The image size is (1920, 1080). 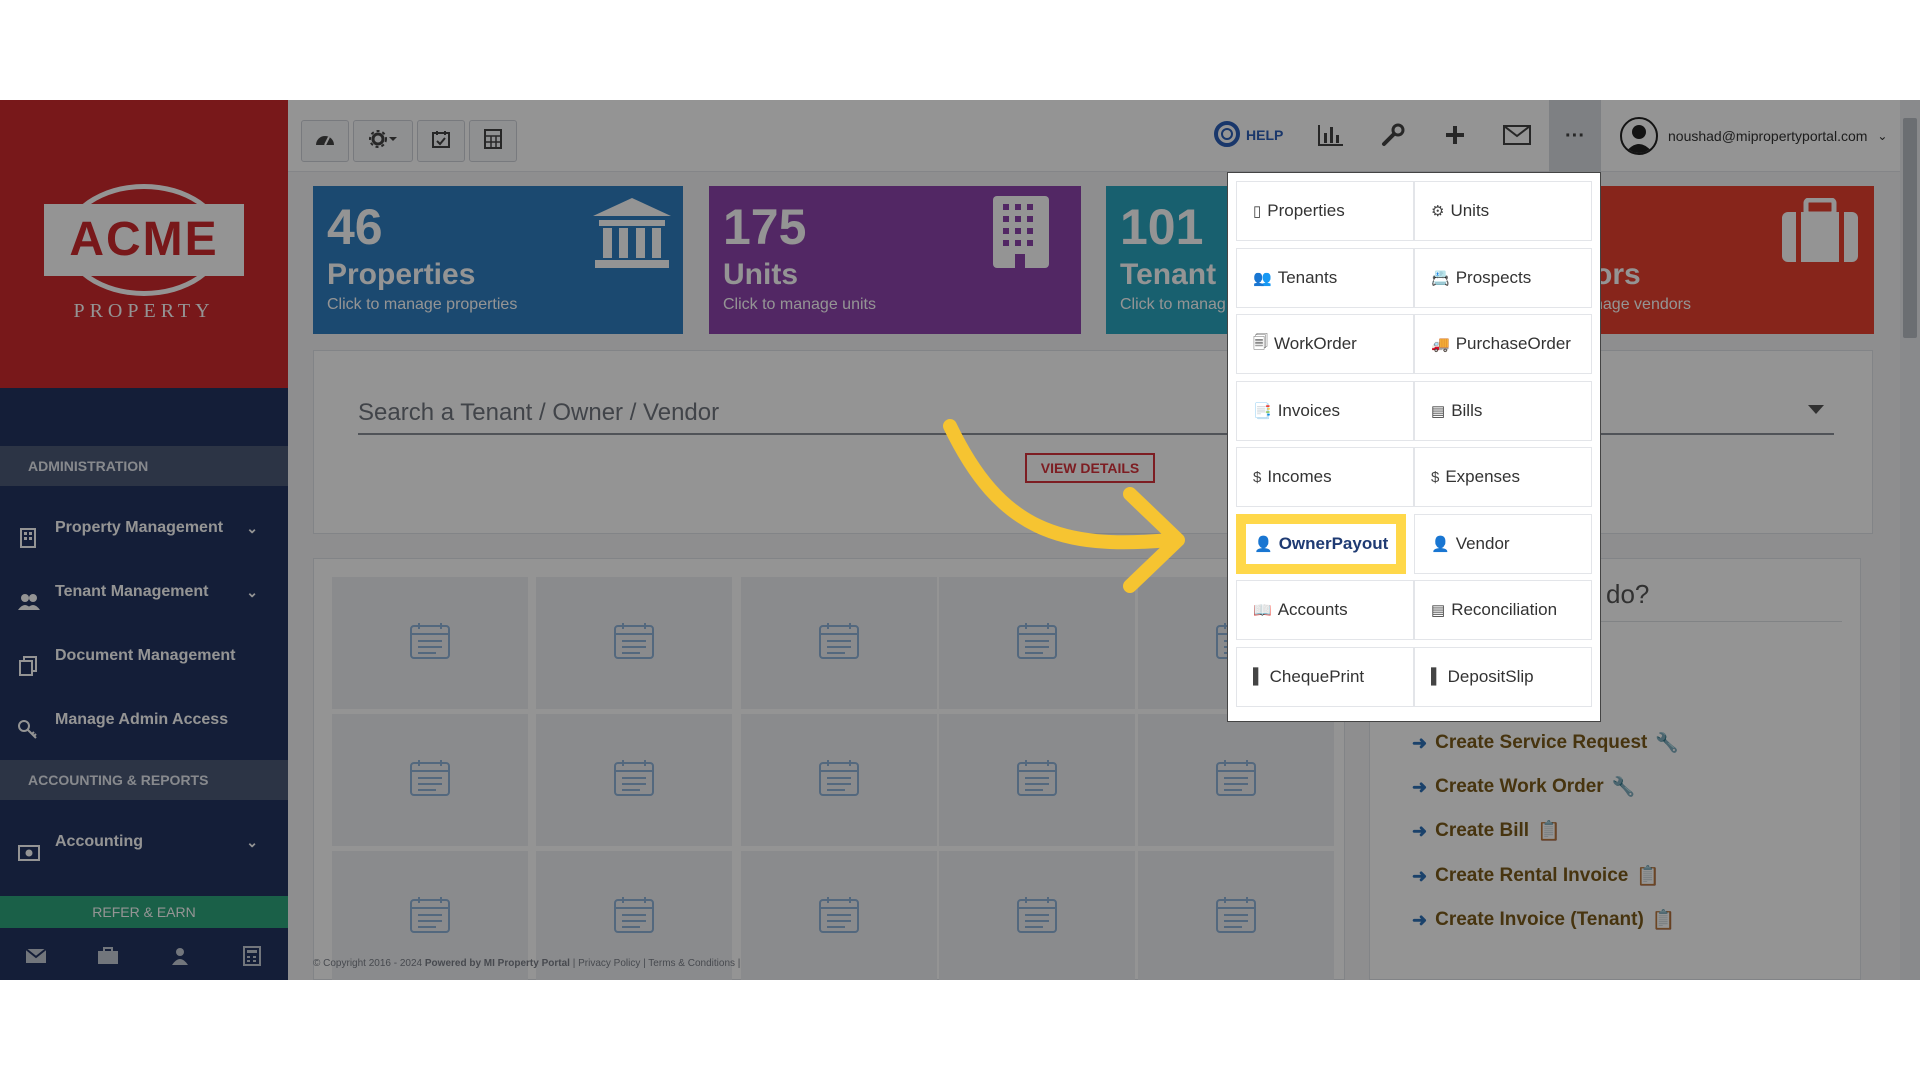 I want to click on menu-item-depositslip: ▌ DepositSlip, so click(x=1503, y=676).